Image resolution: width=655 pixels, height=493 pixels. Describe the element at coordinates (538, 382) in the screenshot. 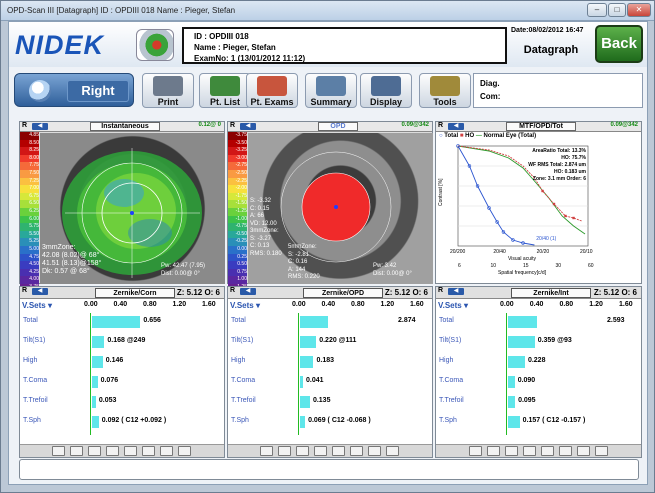

I see `zernike-row: T.Coma 0.090` at that location.